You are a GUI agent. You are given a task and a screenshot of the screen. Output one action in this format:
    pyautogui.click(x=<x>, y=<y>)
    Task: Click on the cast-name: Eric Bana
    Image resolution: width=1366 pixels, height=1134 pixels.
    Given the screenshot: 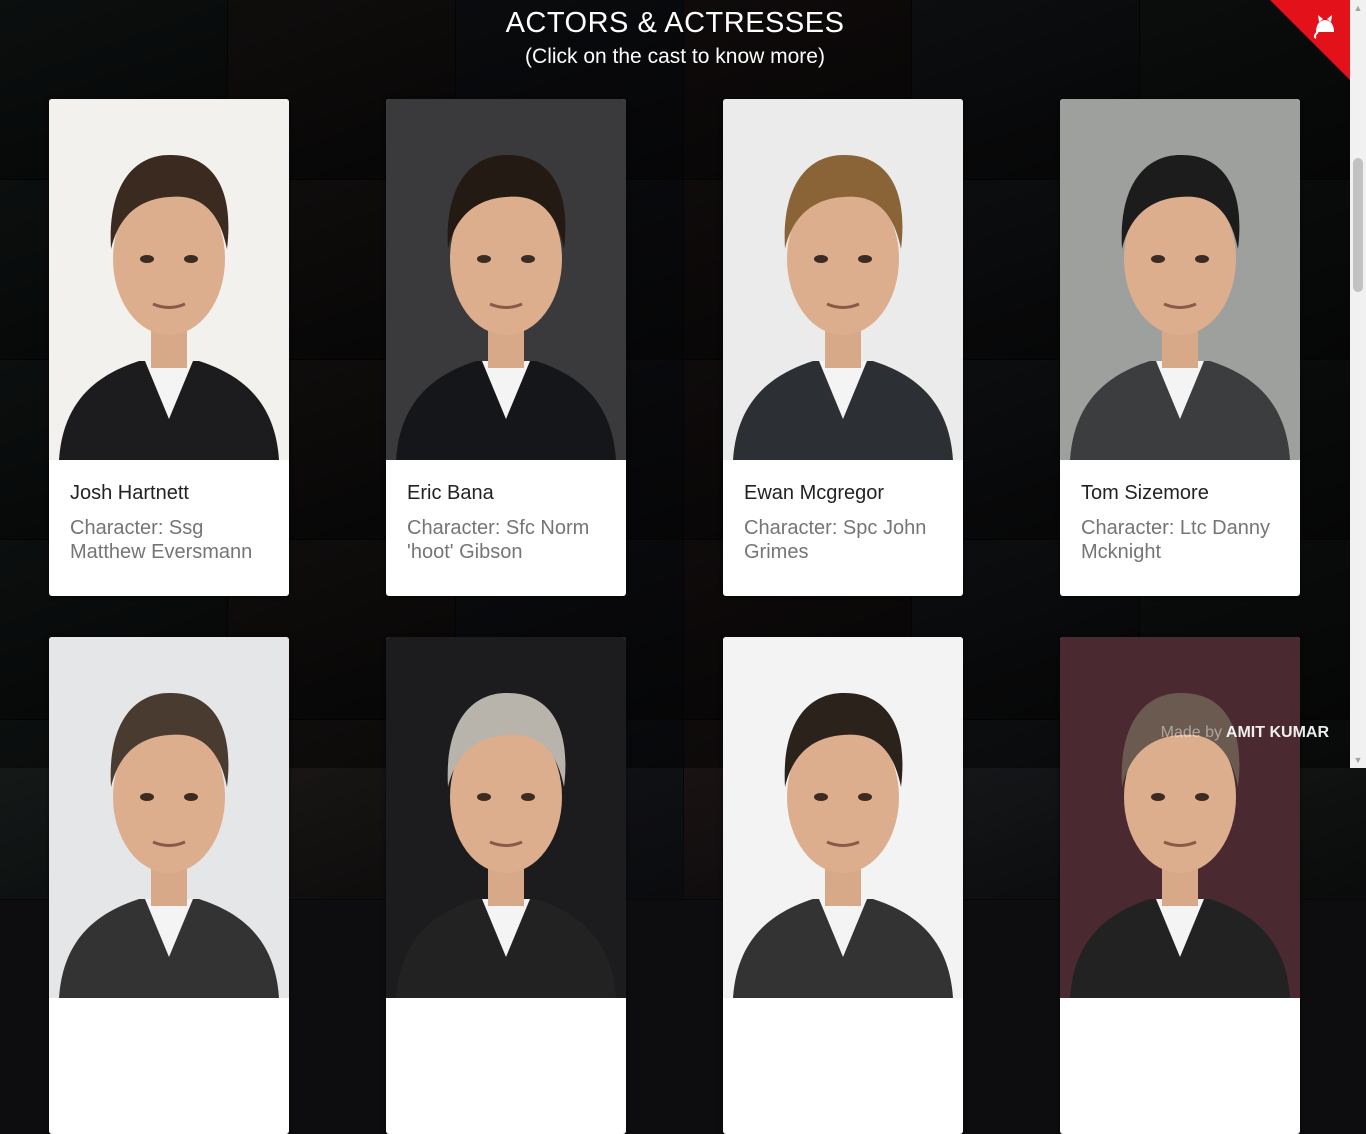 What is the action you would take?
    pyautogui.click(x=450, y=493)
    